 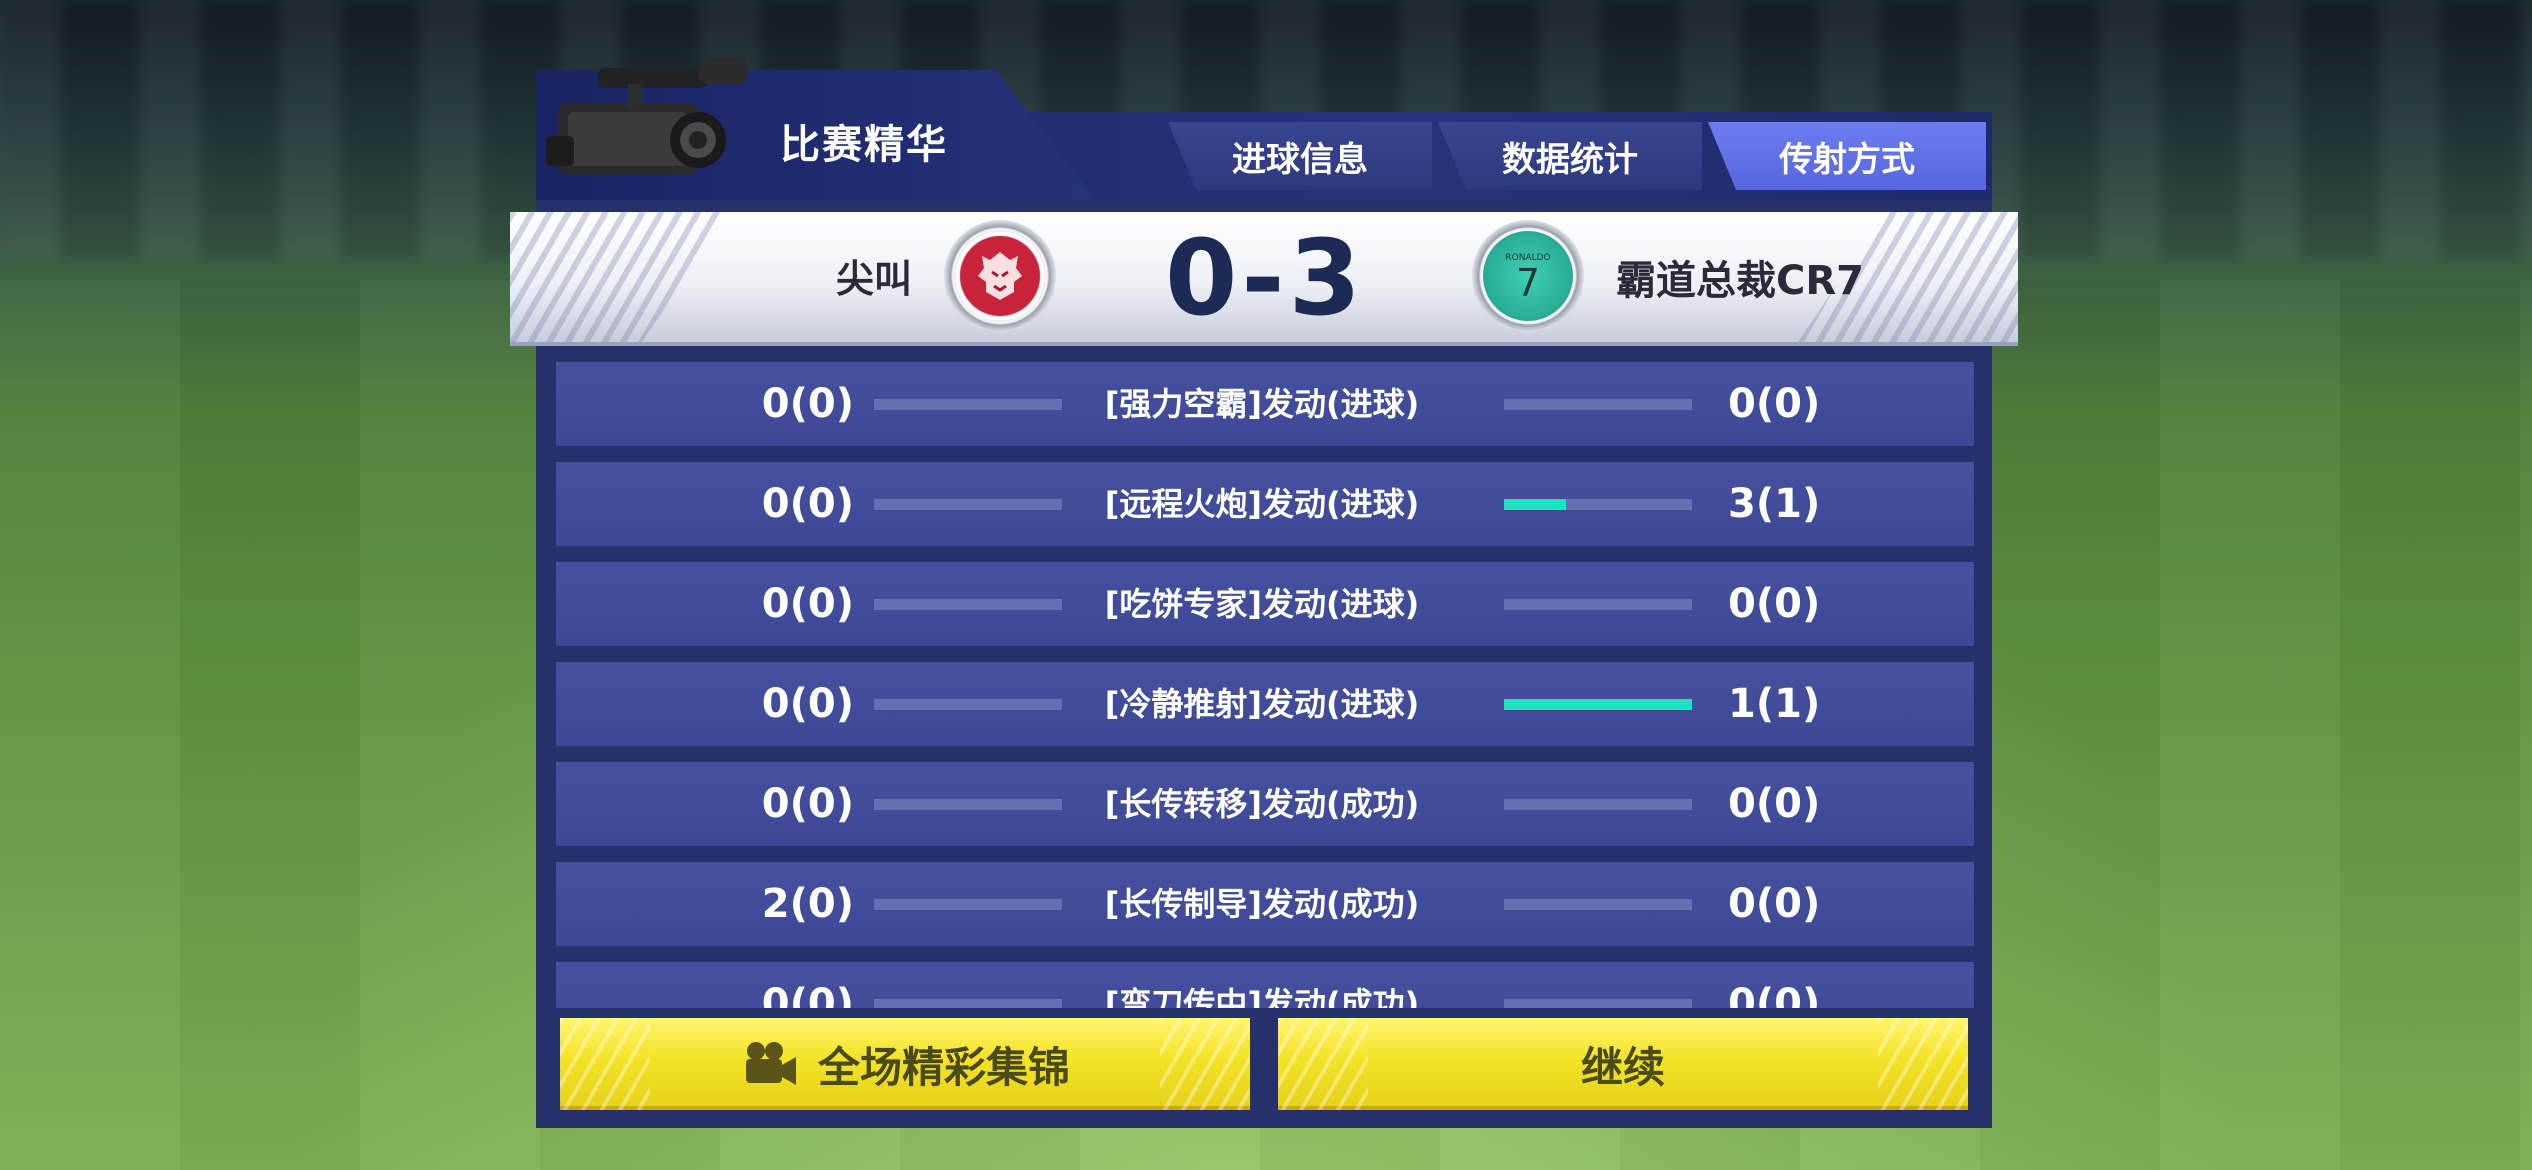 I want to click on highlights-replay-button: 全场精彩集锦, so click(x=905, y=1064).